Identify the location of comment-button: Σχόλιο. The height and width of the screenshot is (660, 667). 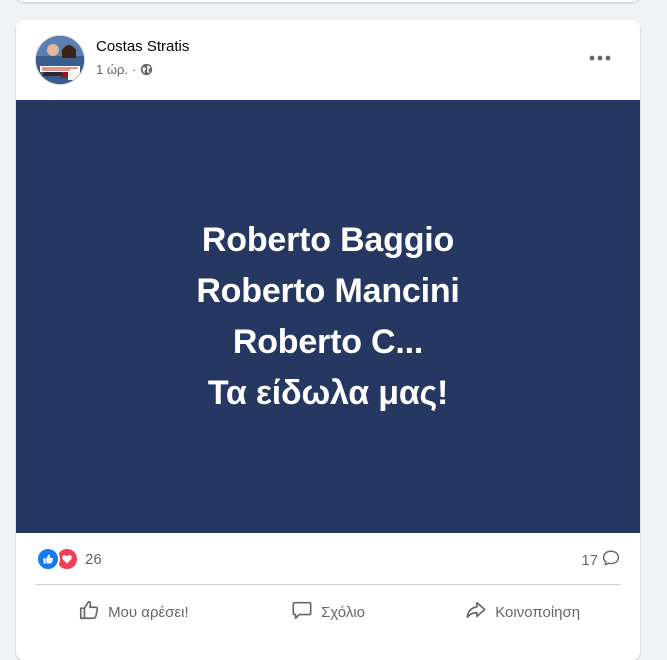
(328, 612).